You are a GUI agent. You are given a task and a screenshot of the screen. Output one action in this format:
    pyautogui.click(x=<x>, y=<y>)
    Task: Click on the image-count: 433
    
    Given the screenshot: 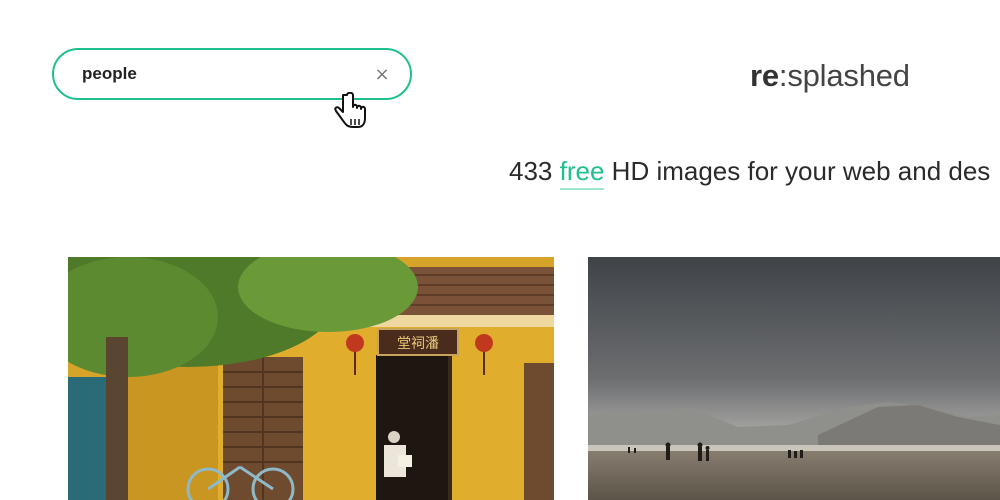 What is the action you would take?
    pyautogui.click(x=531, y=171)
    